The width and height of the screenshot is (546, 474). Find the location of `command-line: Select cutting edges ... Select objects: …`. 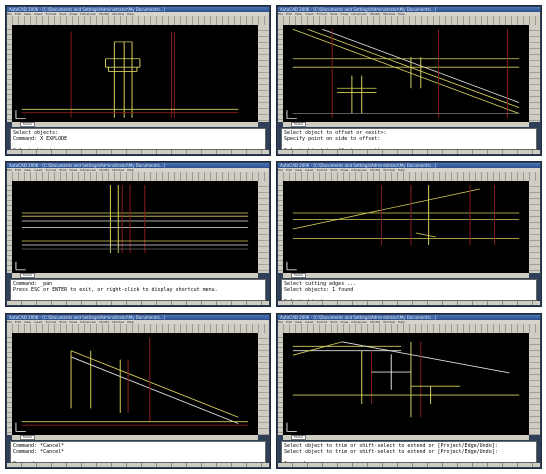

command-line: Select cutting edges ... Select objects: … is located at coordinates (409, 290).